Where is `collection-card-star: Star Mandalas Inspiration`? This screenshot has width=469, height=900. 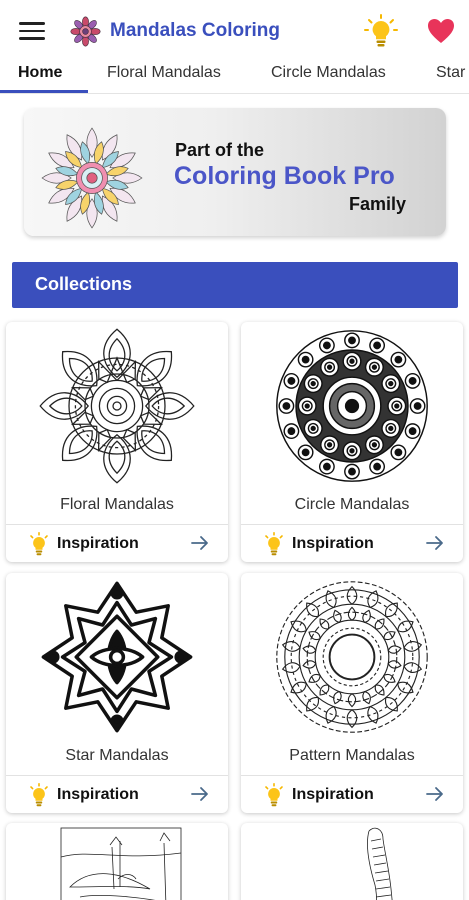
collection-card-star: Star Mandalas Inspiration is located at coordinates (117, 693).